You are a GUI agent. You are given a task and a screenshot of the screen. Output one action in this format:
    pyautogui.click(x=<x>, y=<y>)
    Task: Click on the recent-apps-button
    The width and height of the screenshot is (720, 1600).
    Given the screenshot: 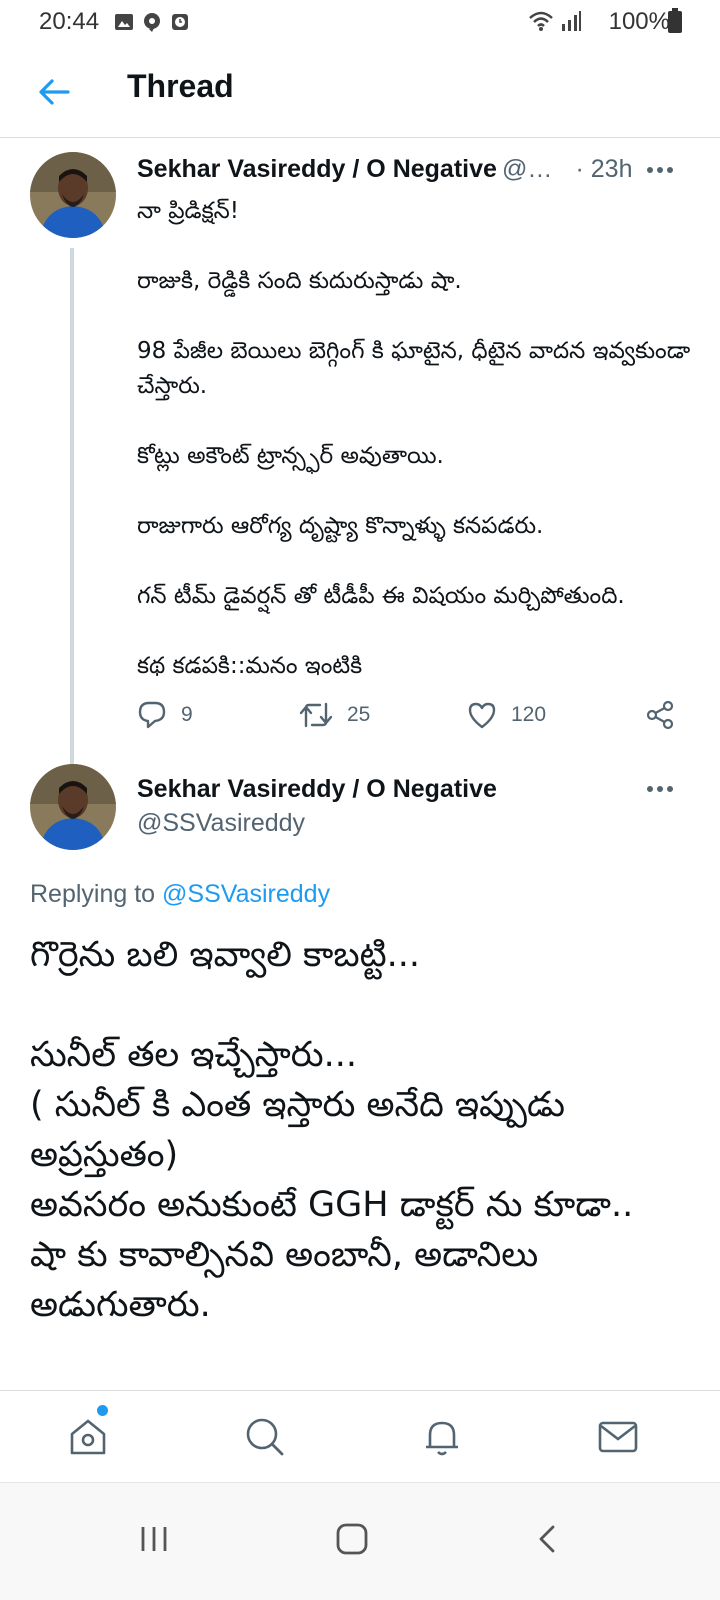 What is the action you would take?
    pyautogui.click(x=154, y=1539)
    